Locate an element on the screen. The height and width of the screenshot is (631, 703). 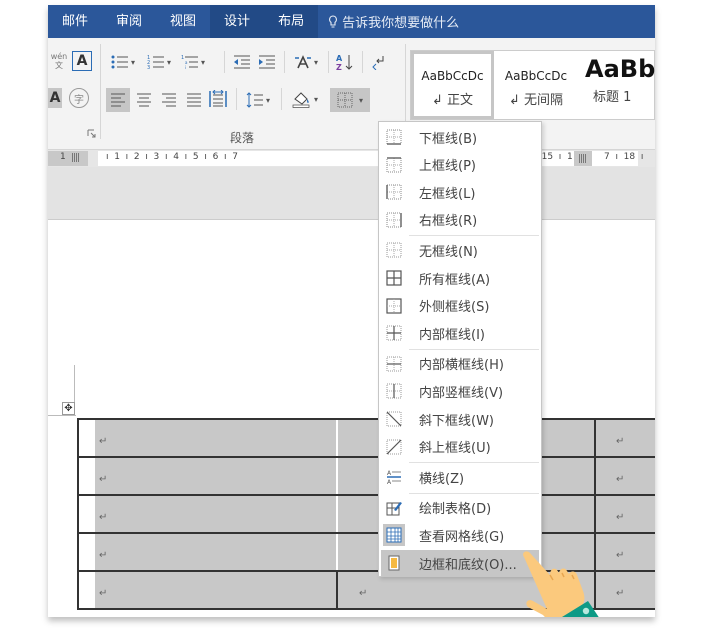
menu-item-label: 左框线(L) is located at coordinates (447, 194).